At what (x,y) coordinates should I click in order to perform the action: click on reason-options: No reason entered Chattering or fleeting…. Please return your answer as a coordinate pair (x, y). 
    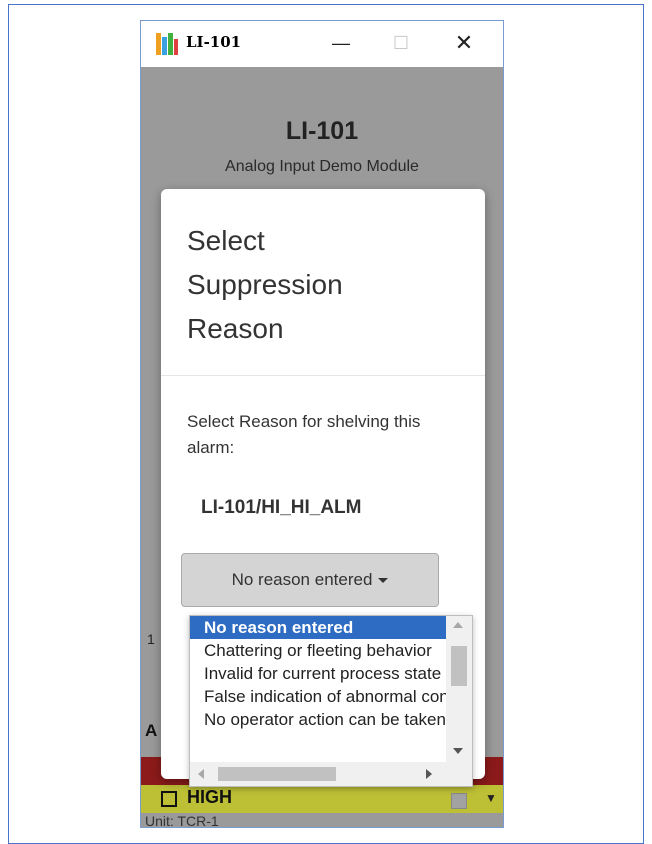
    Looking at the image, I should click on (318, 689).